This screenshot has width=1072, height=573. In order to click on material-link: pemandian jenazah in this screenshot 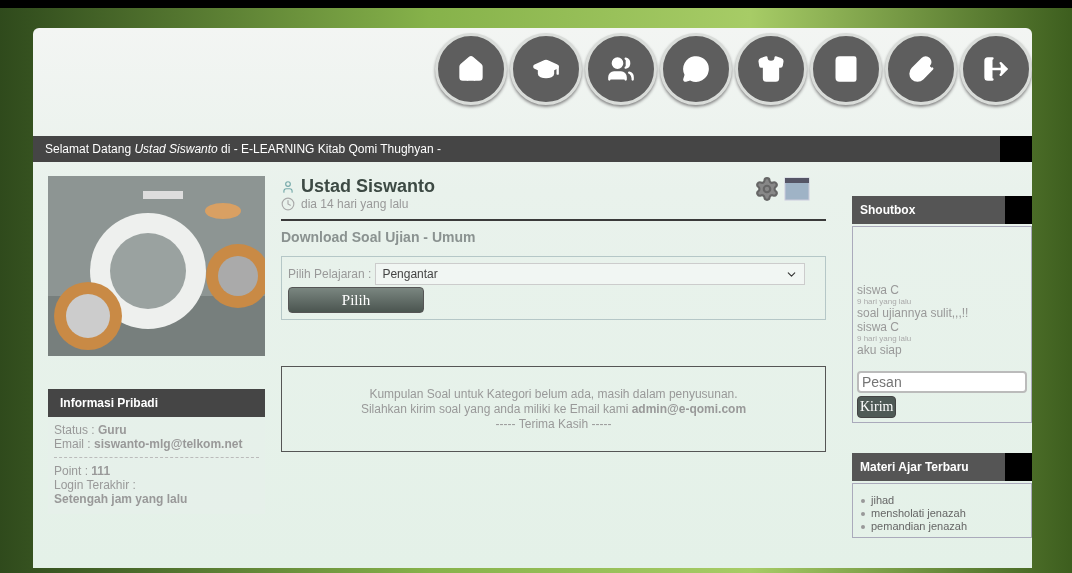, I will do `click(919, 526)`.